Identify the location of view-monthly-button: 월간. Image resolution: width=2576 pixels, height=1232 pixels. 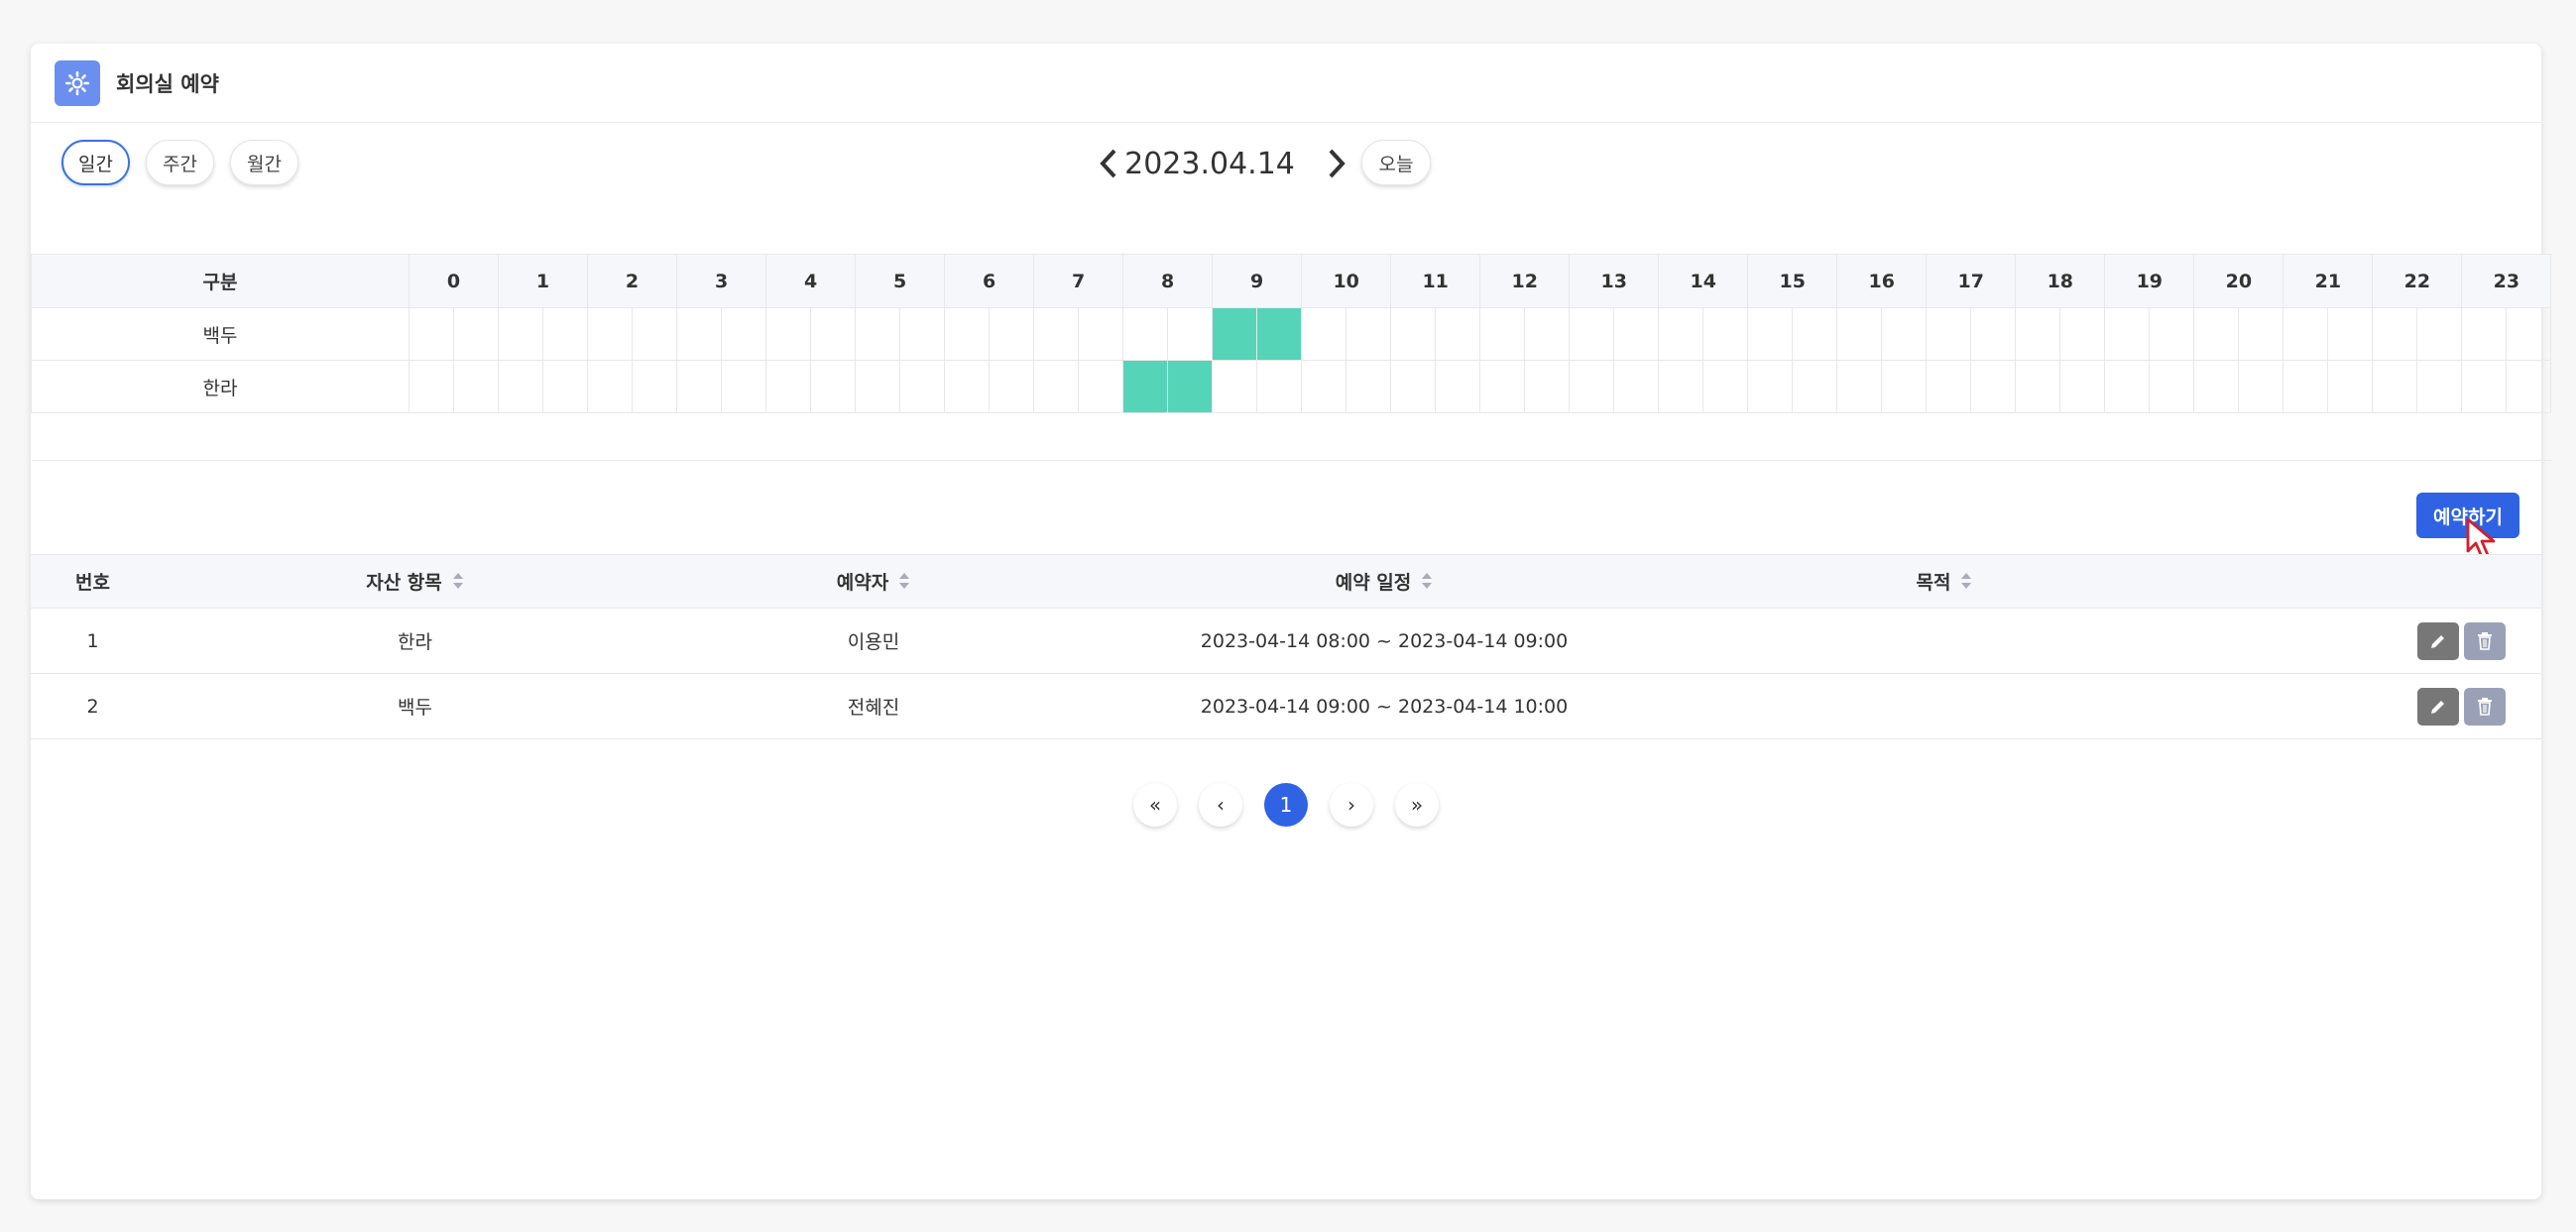
(264, 162).